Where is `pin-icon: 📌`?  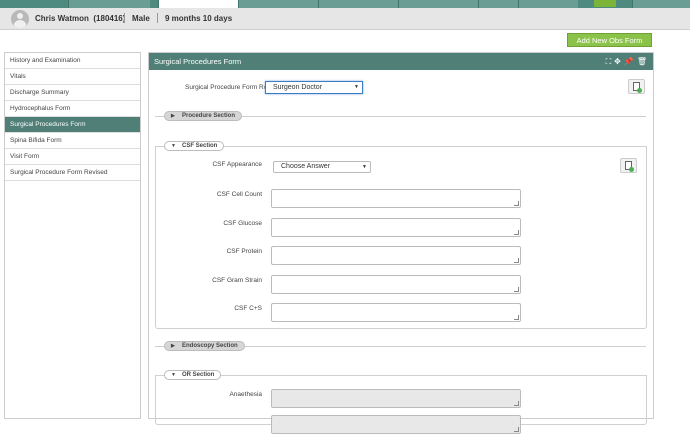 pin-icon: 📌 is located at coordinates (629, 61).